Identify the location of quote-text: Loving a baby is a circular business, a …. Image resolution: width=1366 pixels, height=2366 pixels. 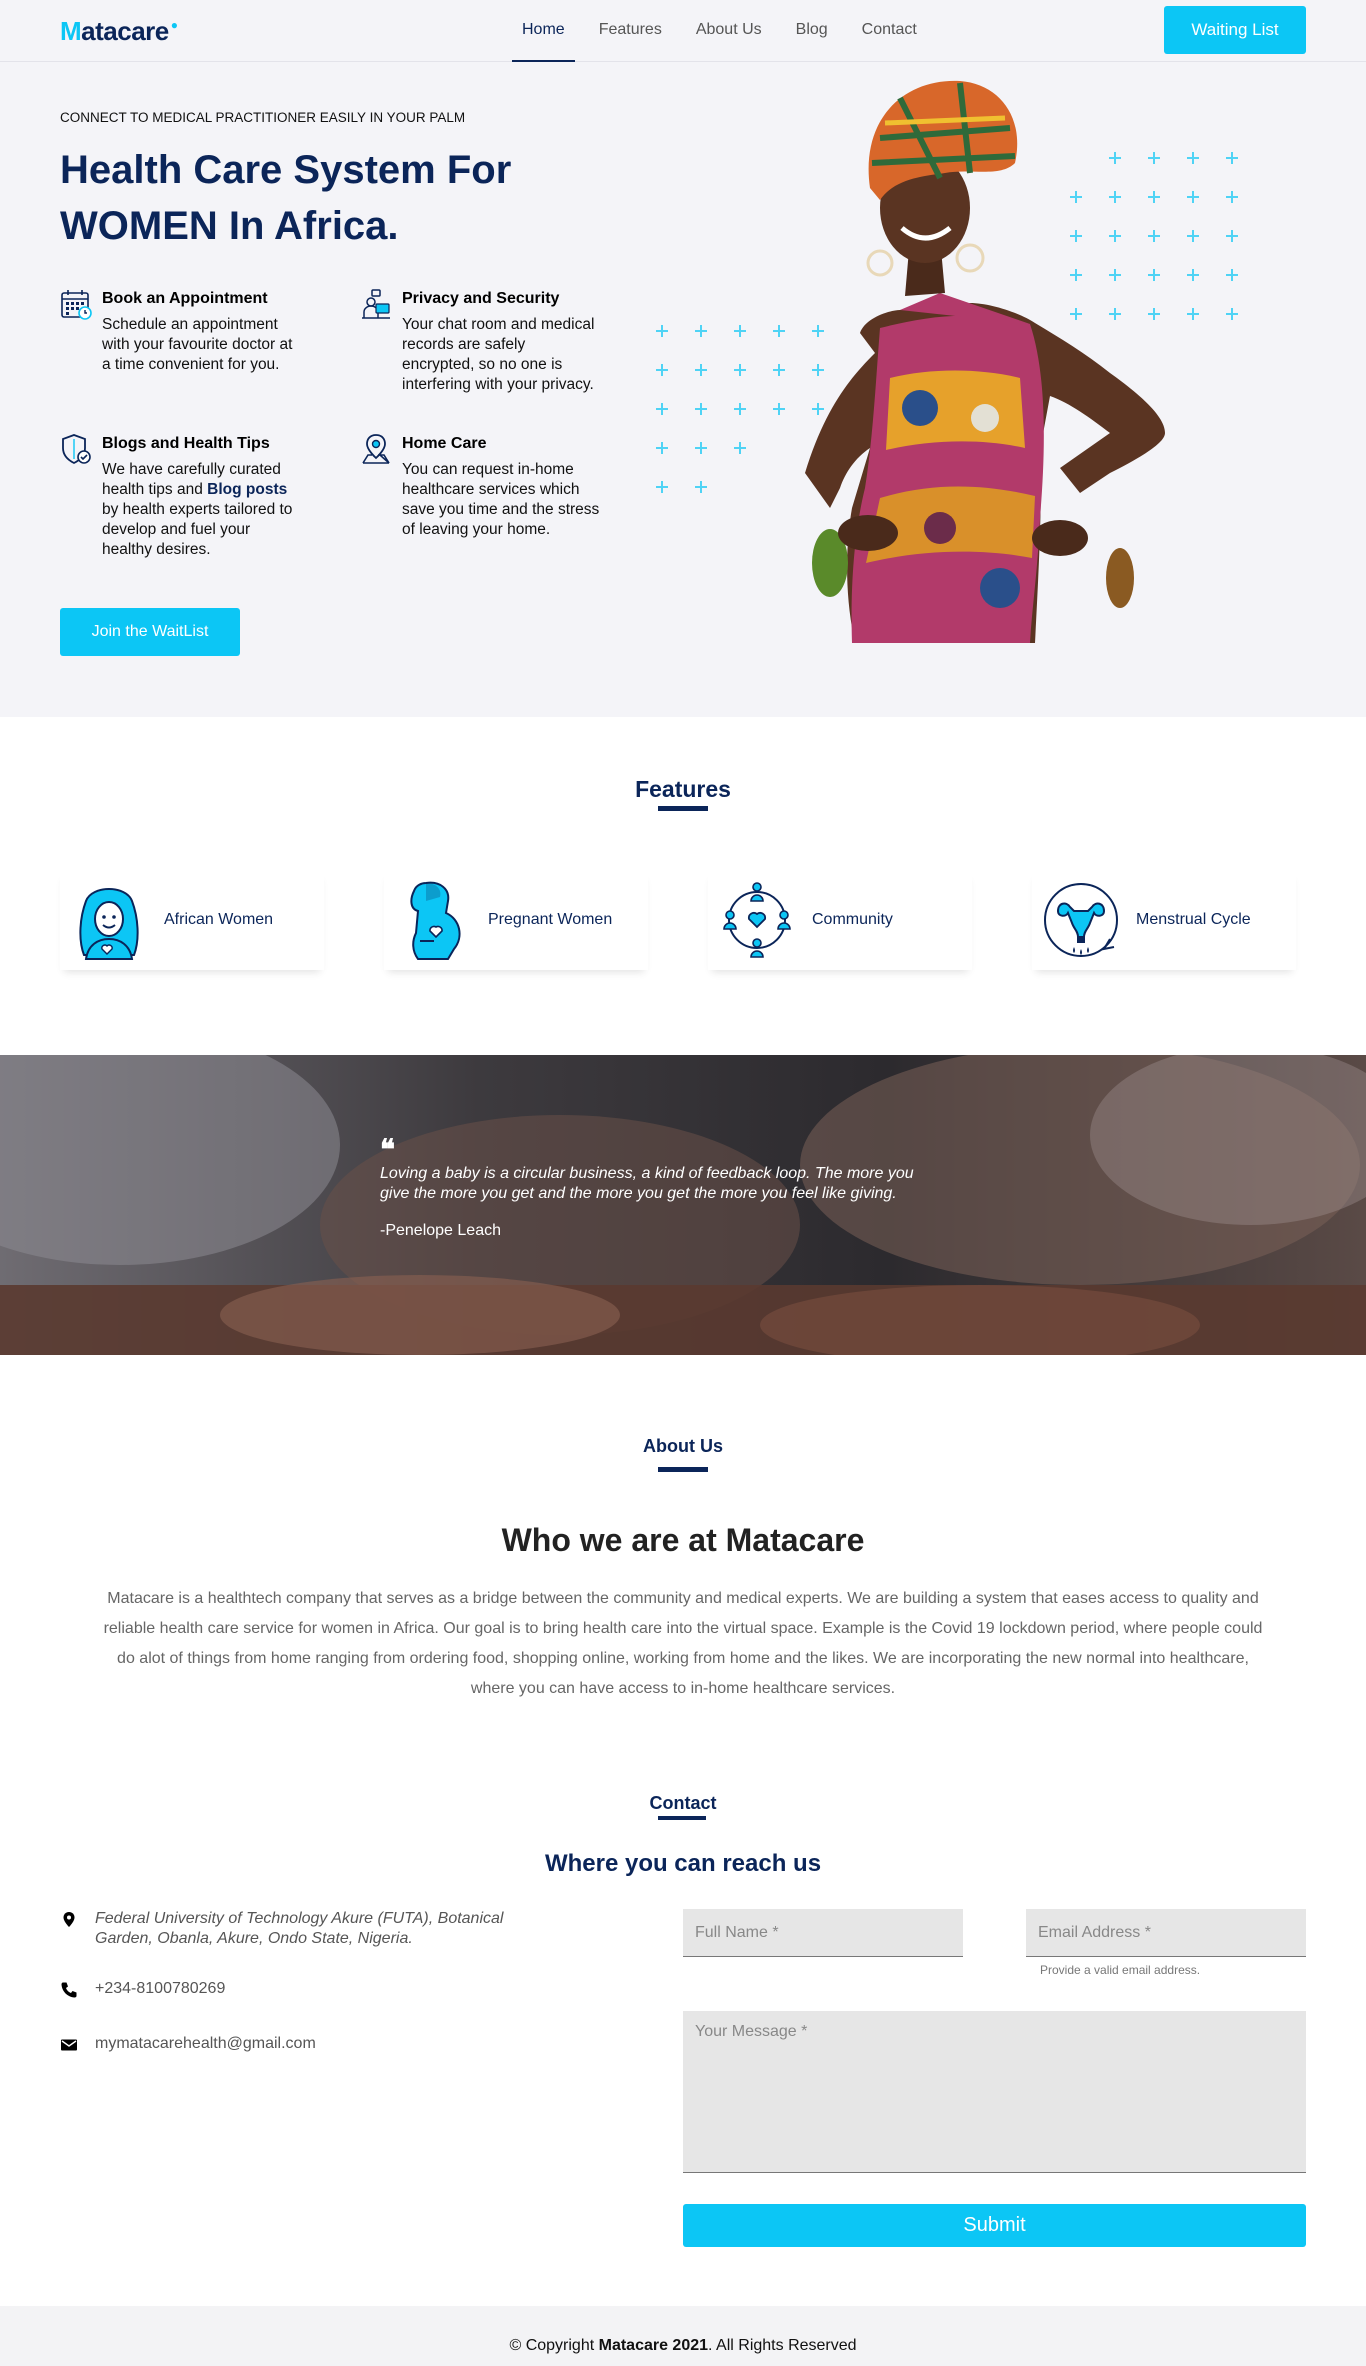
(647, 1183).